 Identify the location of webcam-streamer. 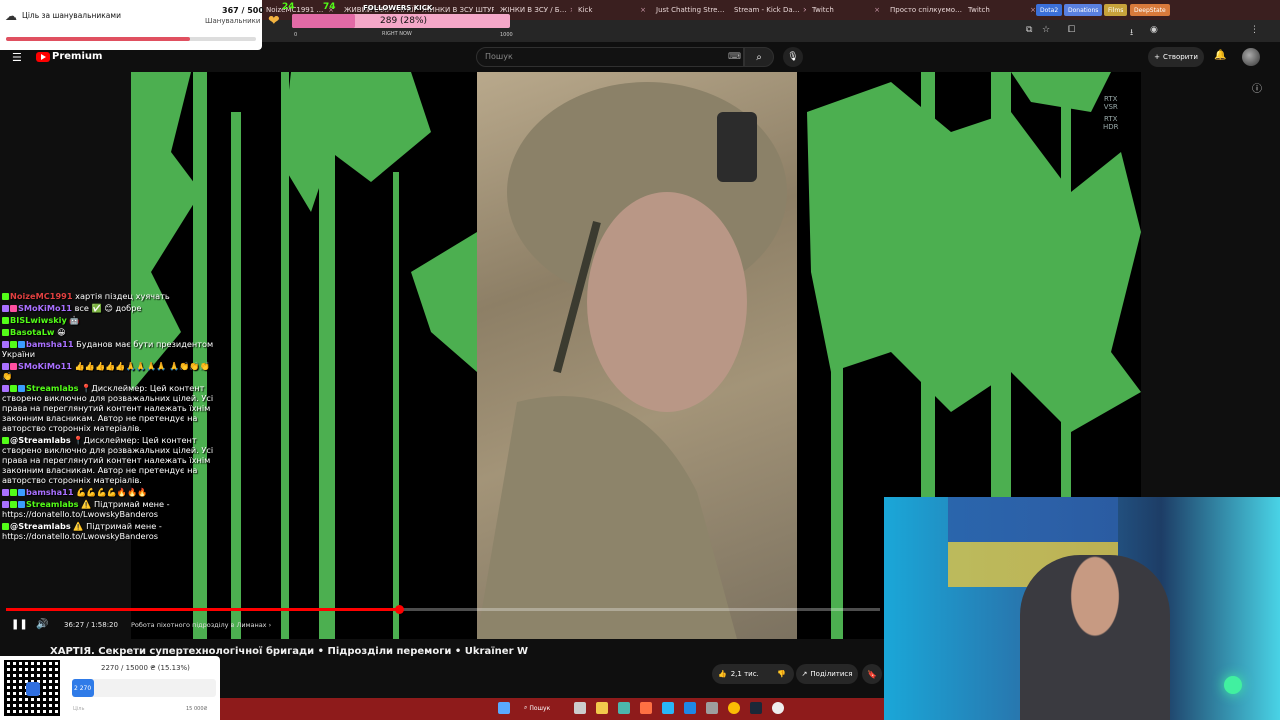
(1095, 637).